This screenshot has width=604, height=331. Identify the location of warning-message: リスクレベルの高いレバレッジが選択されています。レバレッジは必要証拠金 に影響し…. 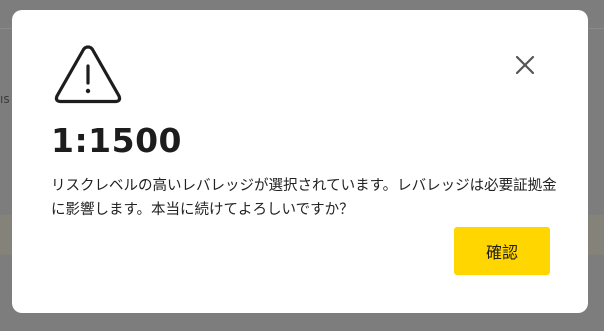
(304, 198).